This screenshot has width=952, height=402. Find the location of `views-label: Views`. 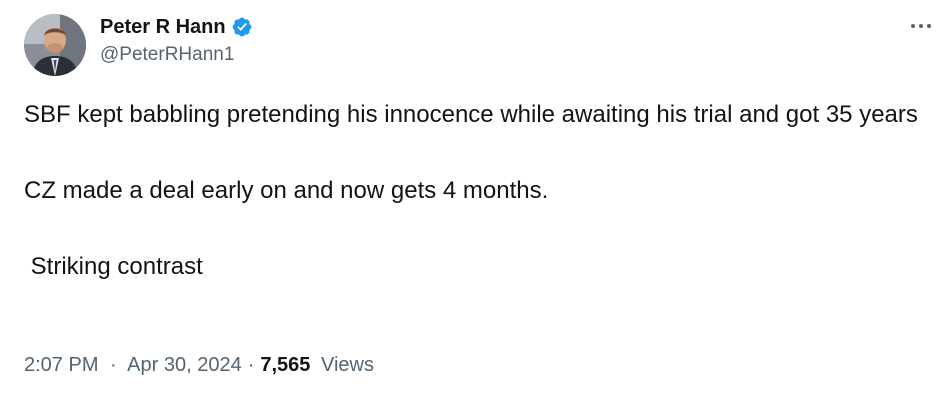

views-label: Views is located at coordinates (347, 365).